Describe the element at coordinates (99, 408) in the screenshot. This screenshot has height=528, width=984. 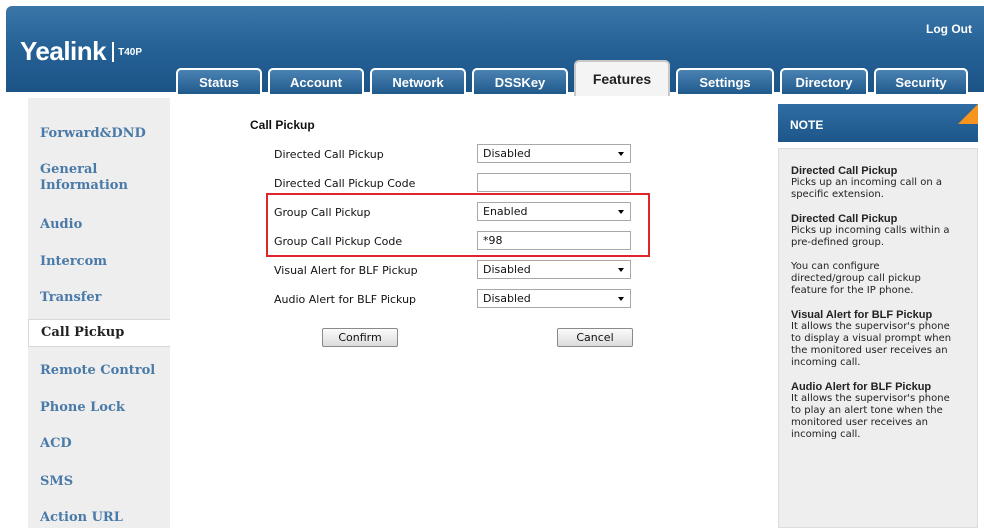
I see `sidebar-item-phone-lock: Phone Lock` at that location.